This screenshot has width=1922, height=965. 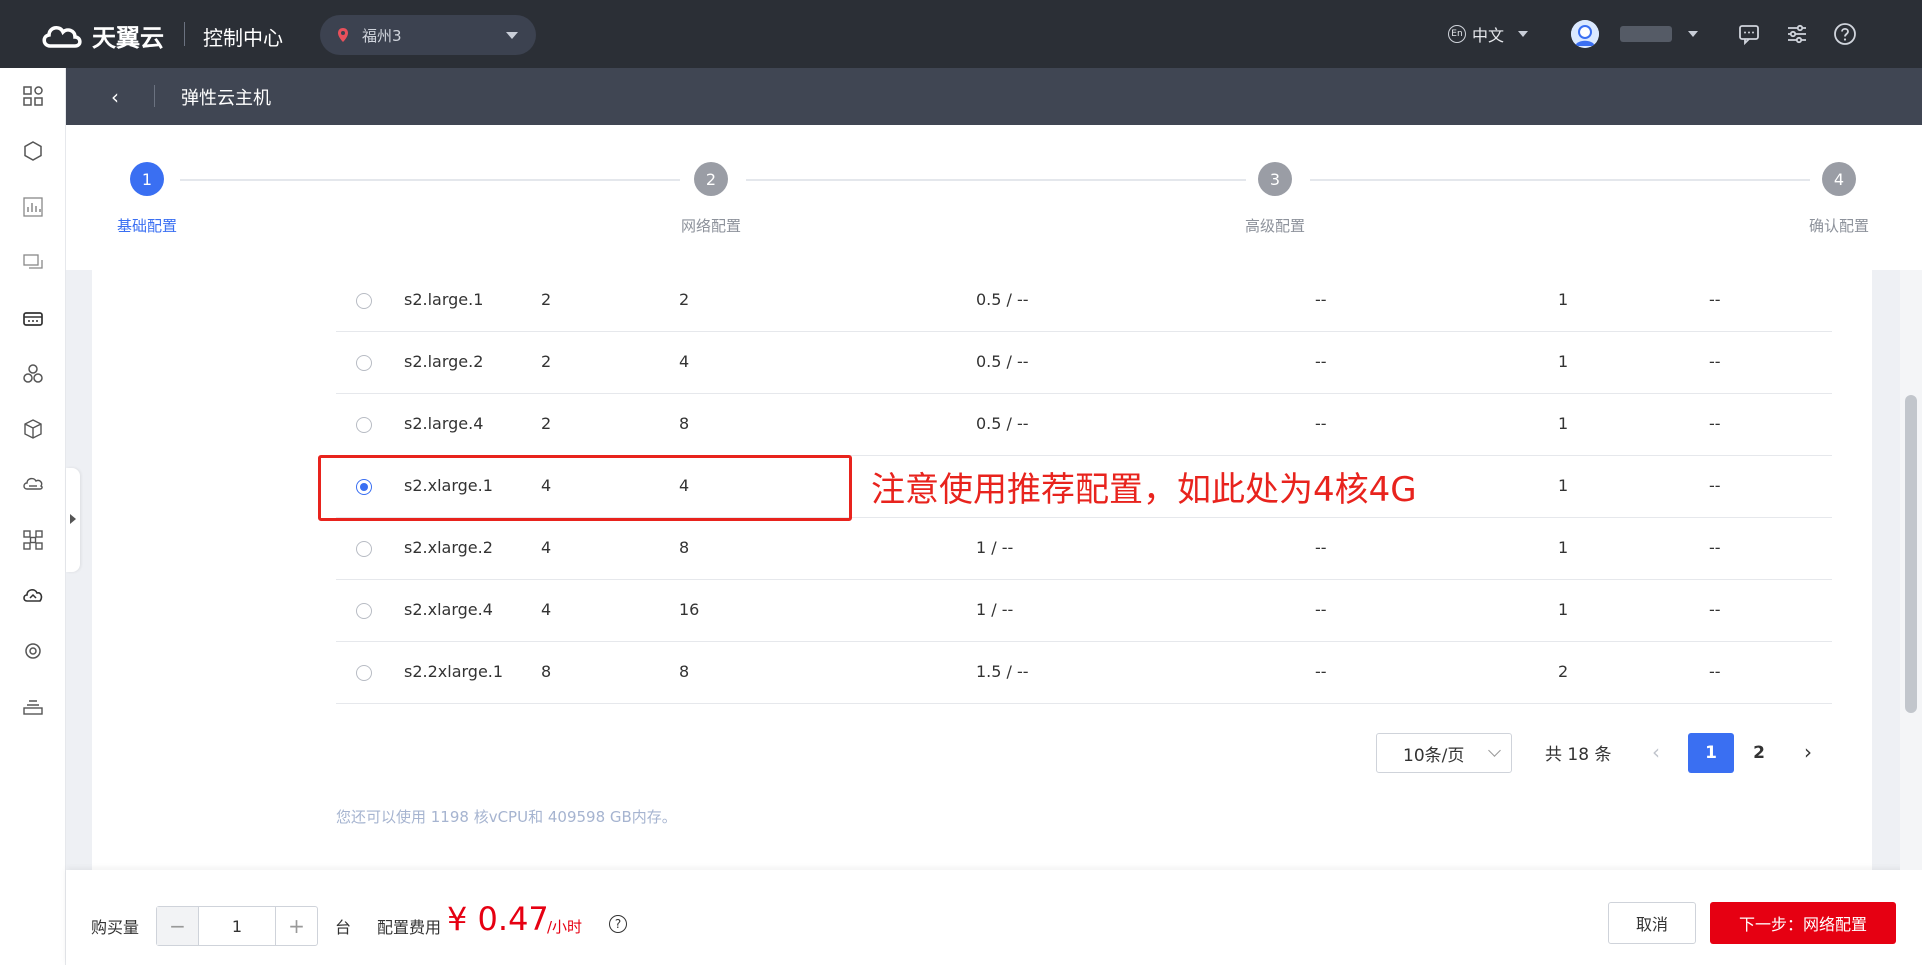 I want to click on vcpu-cell: 8, so click(x=546, y=671).